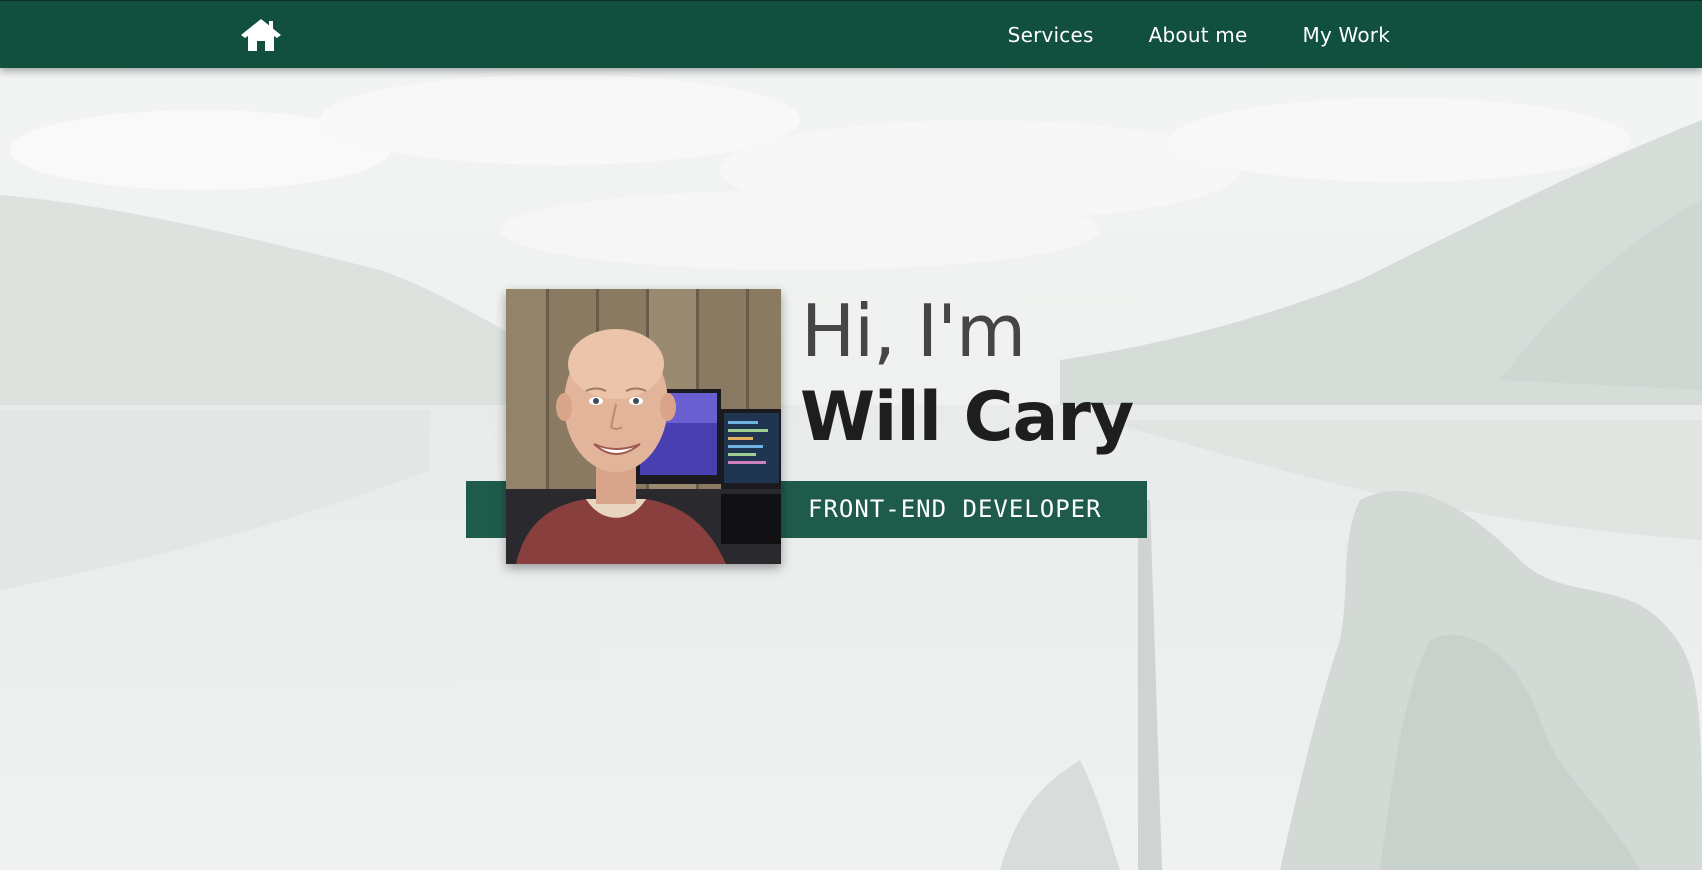 Image resolution: width=1702 pixels, height=870 pixels. I want to click on nav-link-about-me: About me, so click(1198, 35).